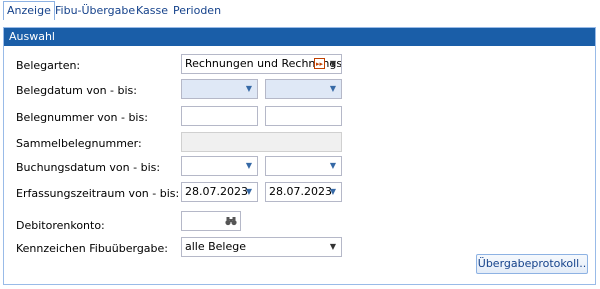 Image resolution: width=600 pixels, height=289 pixels. What do you see at coordinates (216, 246) in the screenshot?
I see `kennzeichen-value: alle Belege` at bounding box center [216, 246].